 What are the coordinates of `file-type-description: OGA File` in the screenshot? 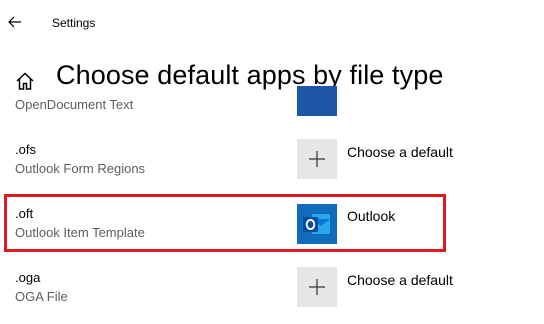 It's located at (41, 296).